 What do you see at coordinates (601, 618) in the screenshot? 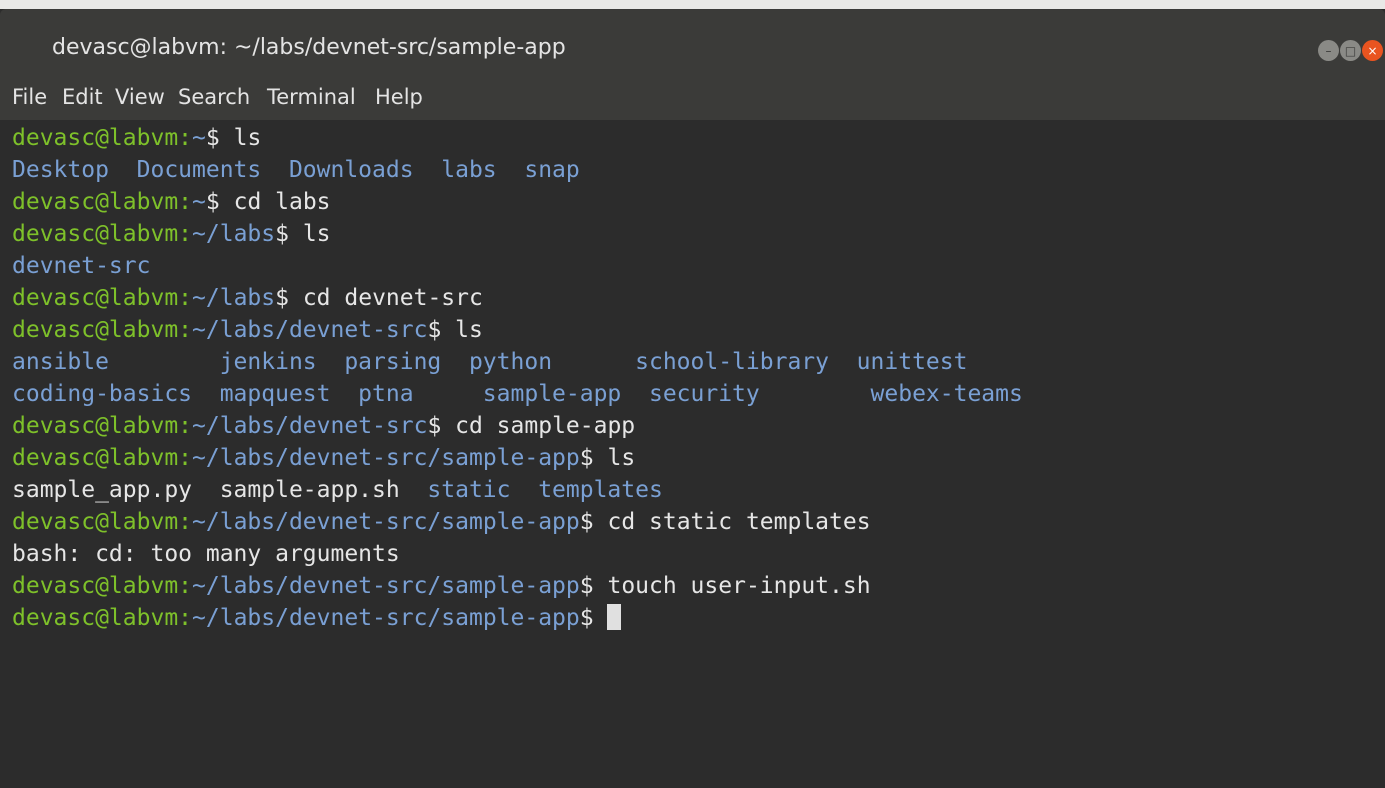
I see `command-text` at bounding box center [601, 618].